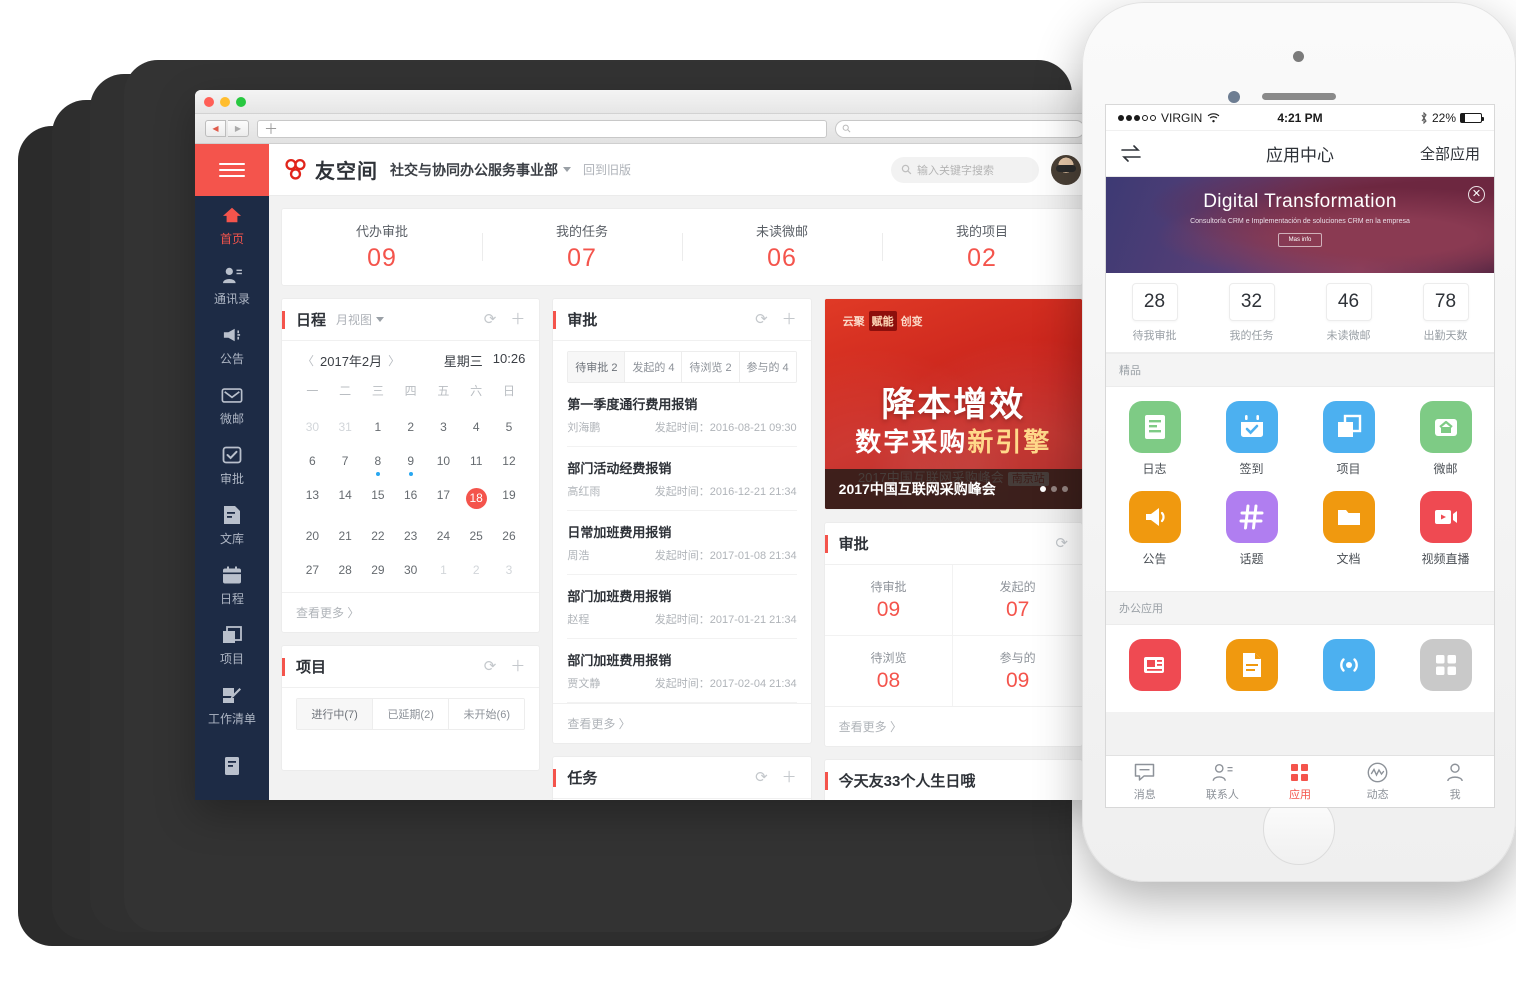 Image resolution: width=1516 pixels, height=992 pixels. Describe the element at coordinates (410, 498) in the screenshot. I see `calendar-day: 16` at that location.